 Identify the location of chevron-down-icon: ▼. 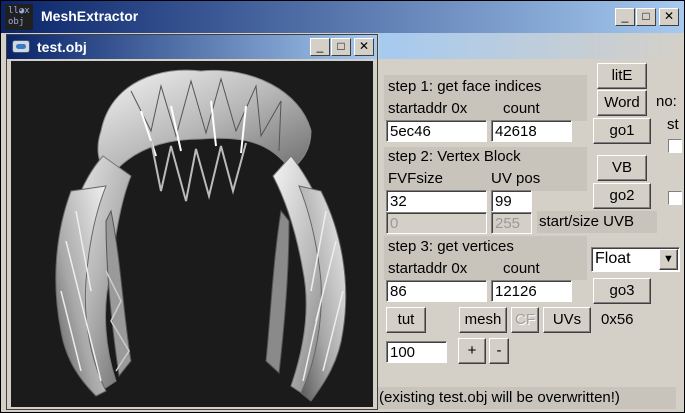
(668, 259).